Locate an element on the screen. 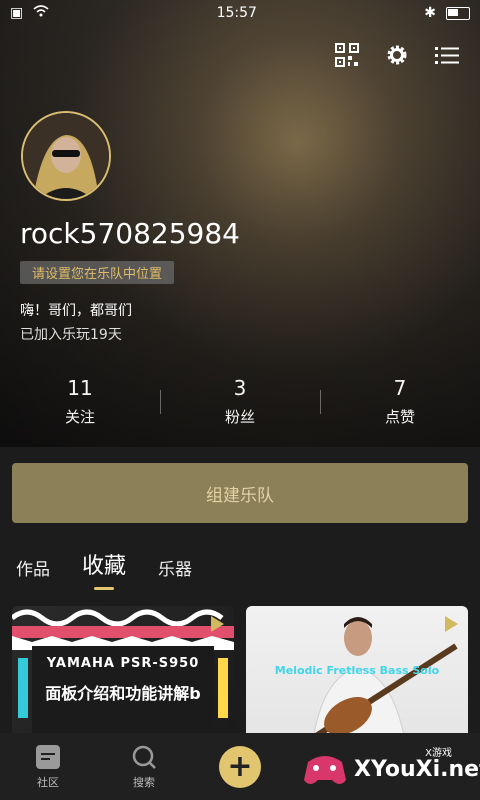 This screenshot has height=800, width=480. nav-search: 搜索 is located at coordinates (144, 767).